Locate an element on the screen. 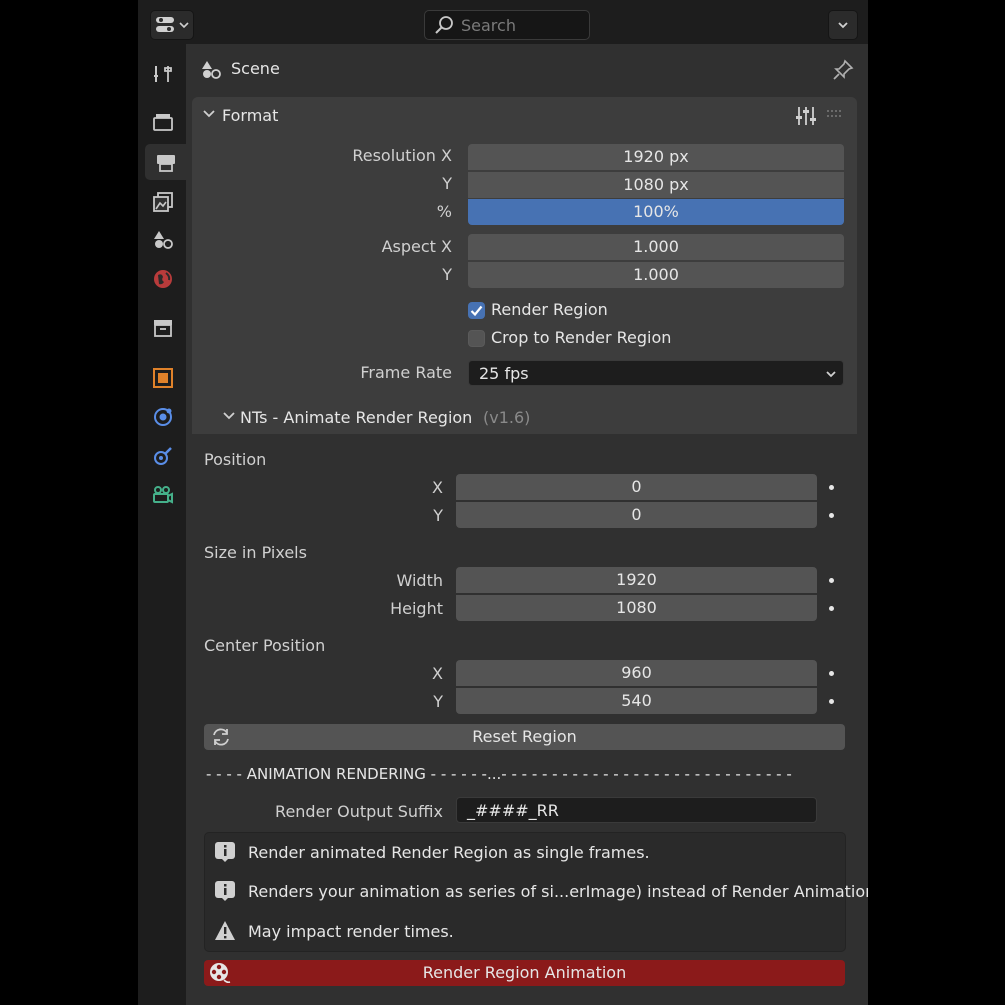  tab-view-layer is located at coordinates (163, 202).